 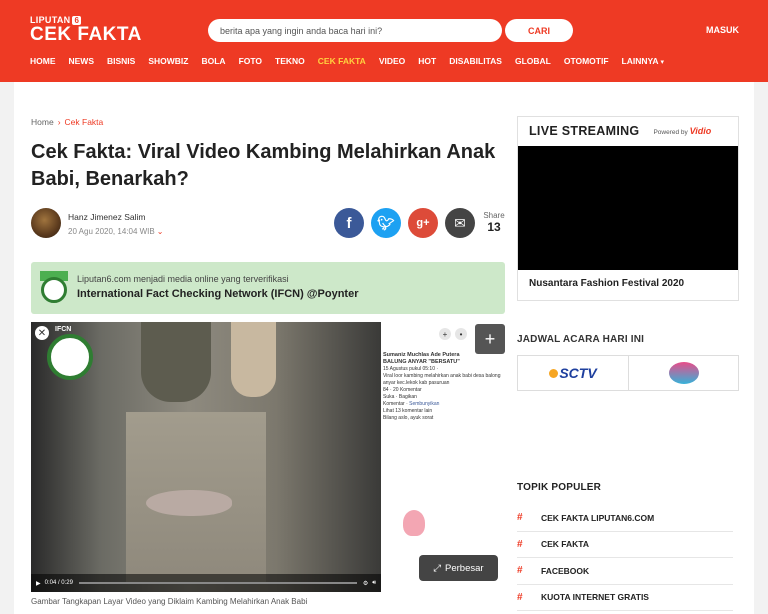 What do you see at coordinates (494, 215) in the screenshot?
I see `share-label: Share` at bounding box center [494, 215].